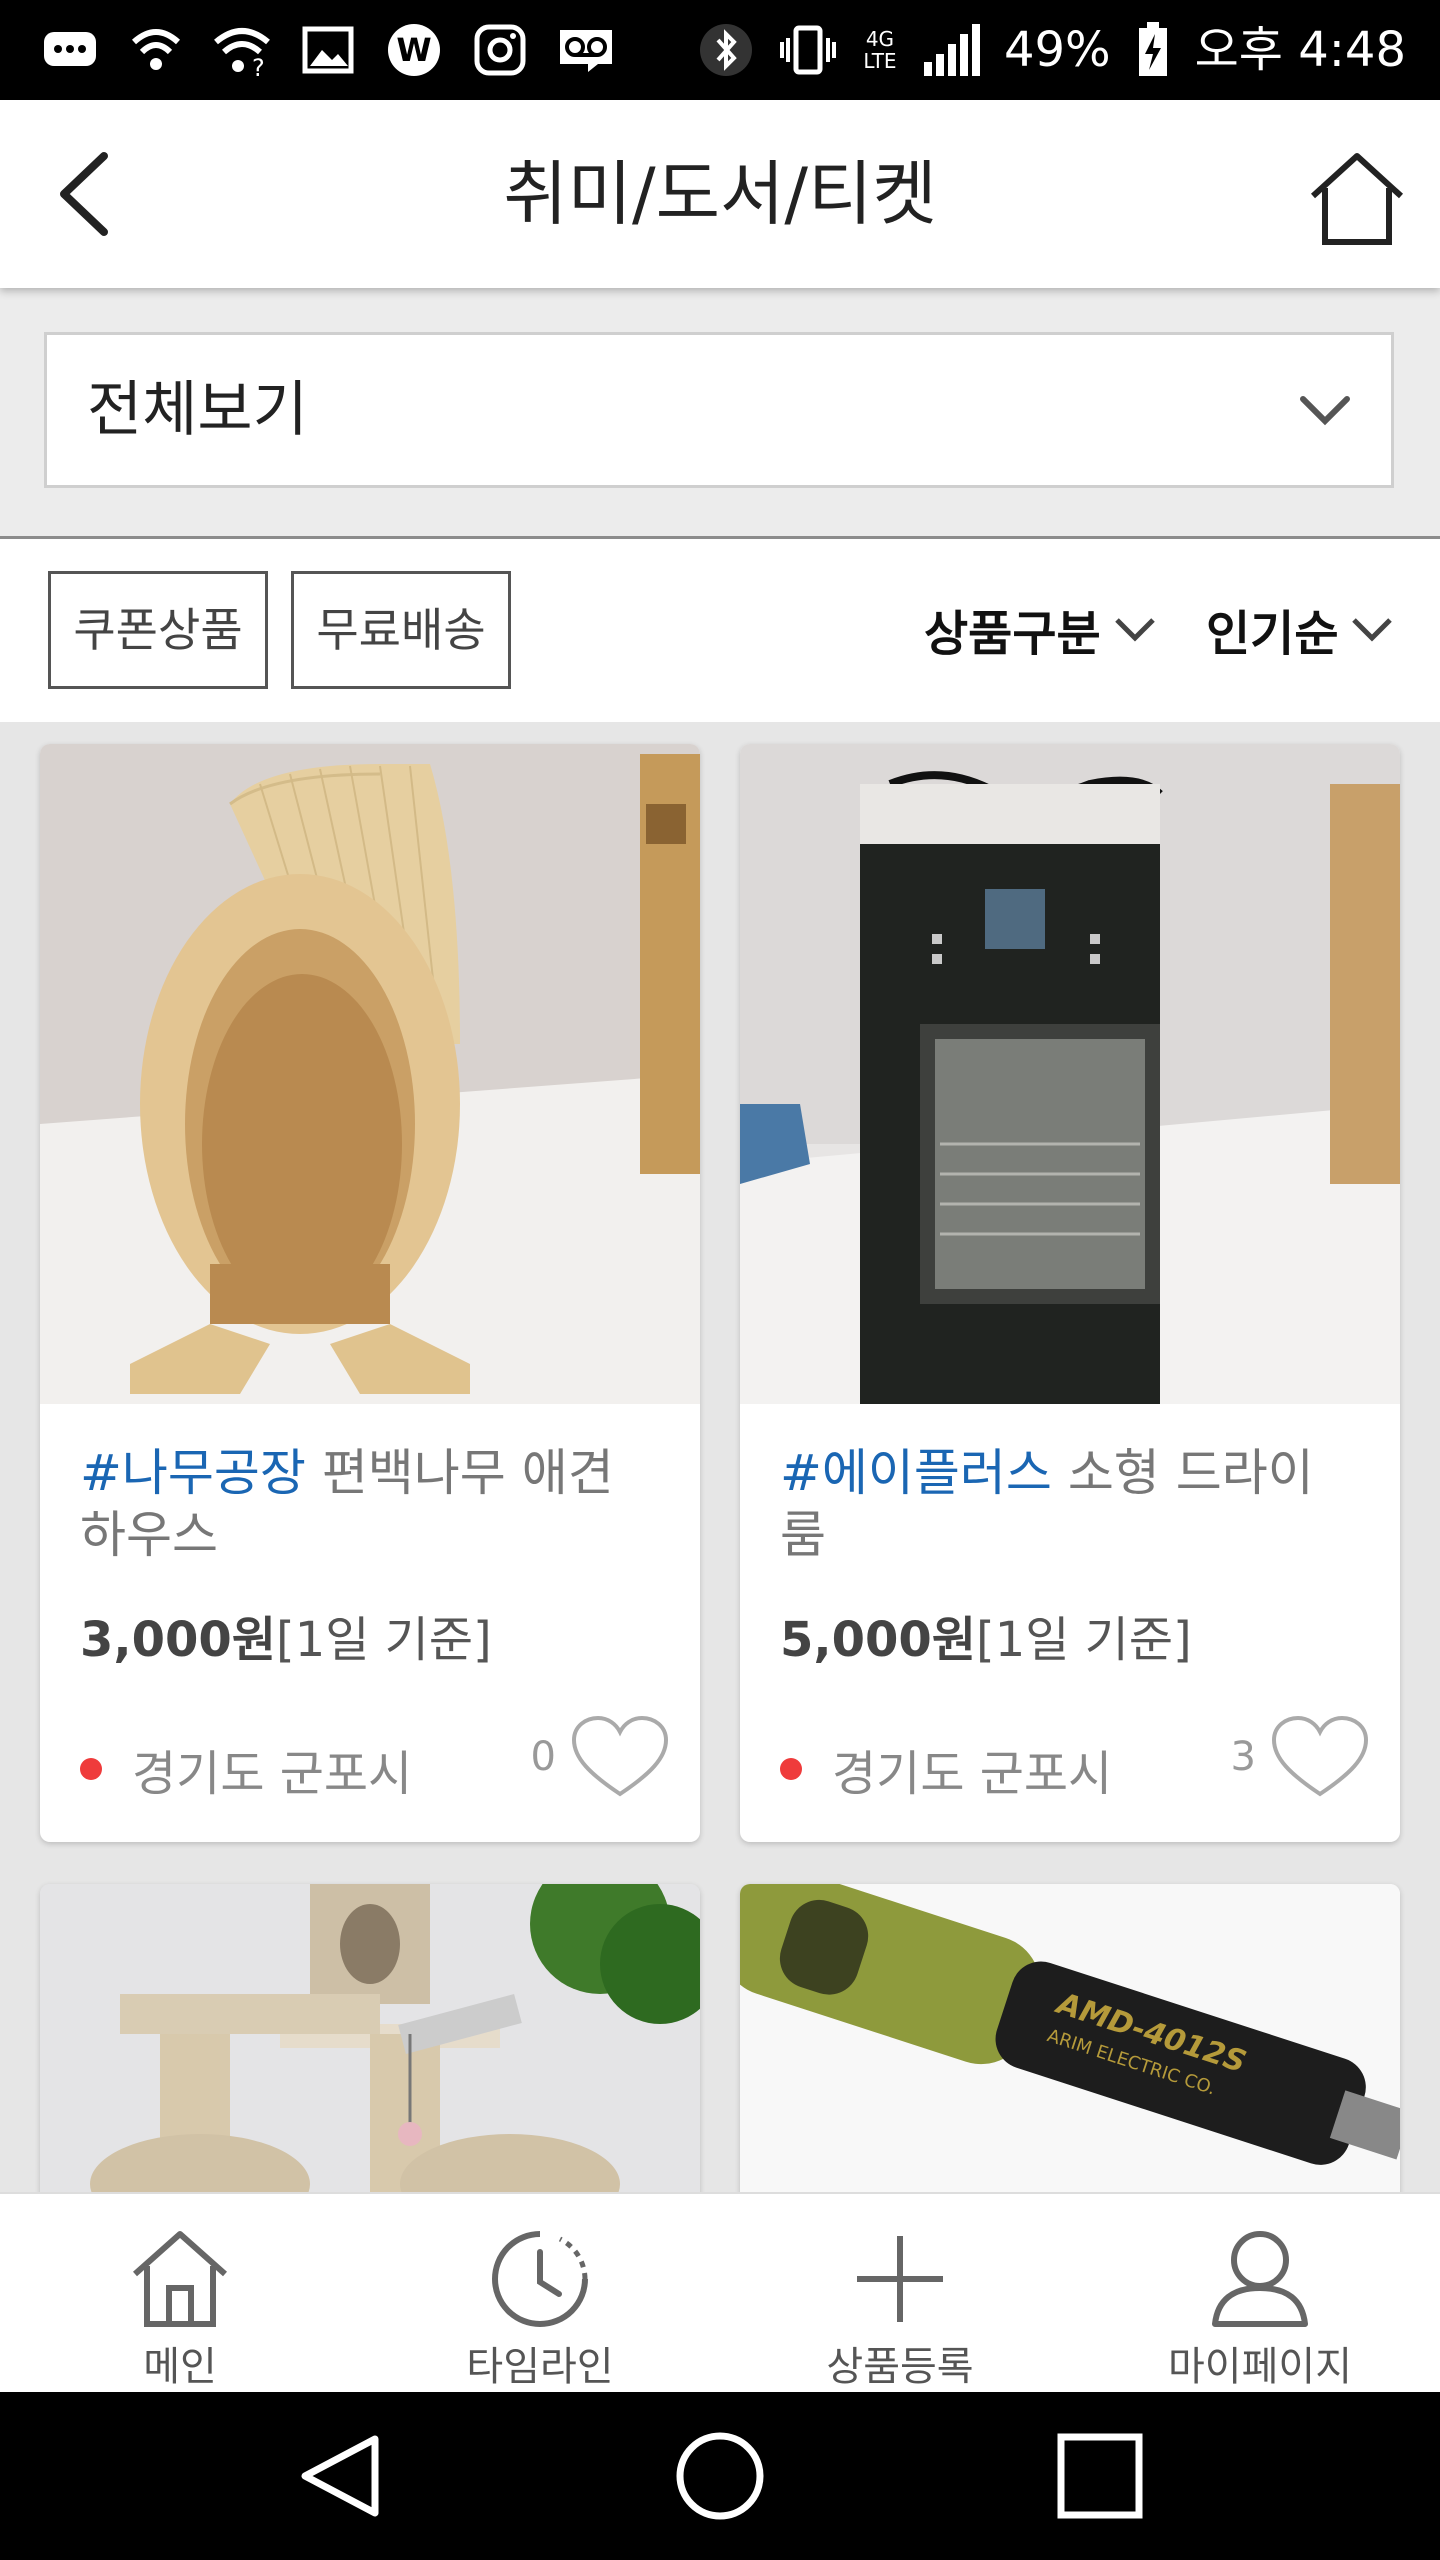 The image size is (1440, 2560). I want to click on svg-text: W, so click(413, 50).